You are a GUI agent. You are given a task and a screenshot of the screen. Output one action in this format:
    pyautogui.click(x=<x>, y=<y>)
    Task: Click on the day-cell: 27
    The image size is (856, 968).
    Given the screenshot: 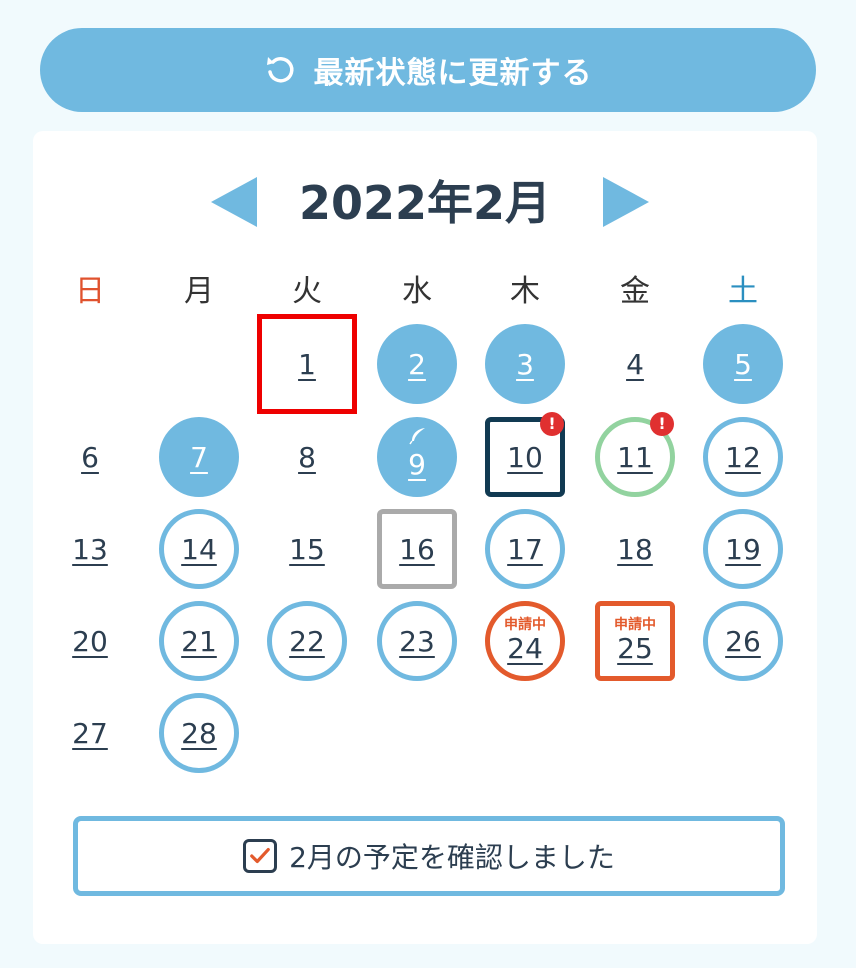 What is the action you would take?
    pyautogui.click(x=90, y=733)
    